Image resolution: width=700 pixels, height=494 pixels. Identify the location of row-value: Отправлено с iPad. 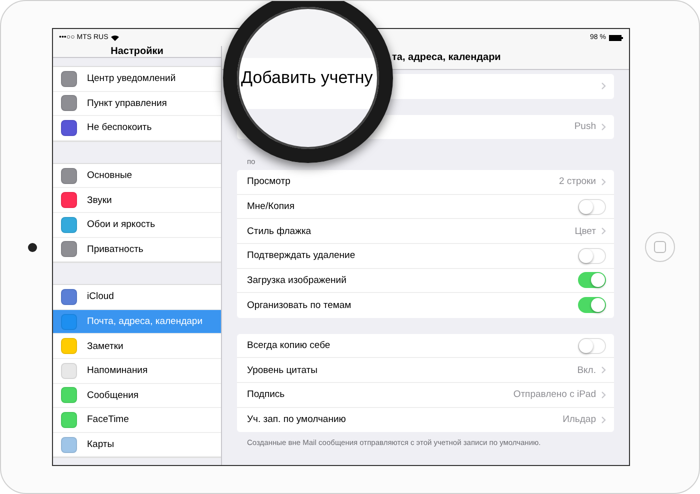
(554, 394).